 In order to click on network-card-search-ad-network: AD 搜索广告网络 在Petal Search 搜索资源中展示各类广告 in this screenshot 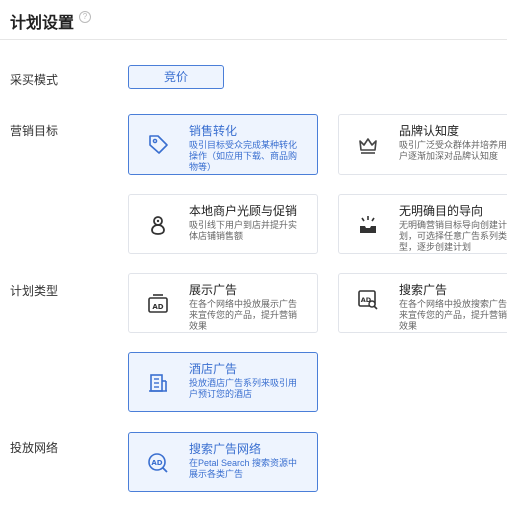, I will do `click(223, 462)`.